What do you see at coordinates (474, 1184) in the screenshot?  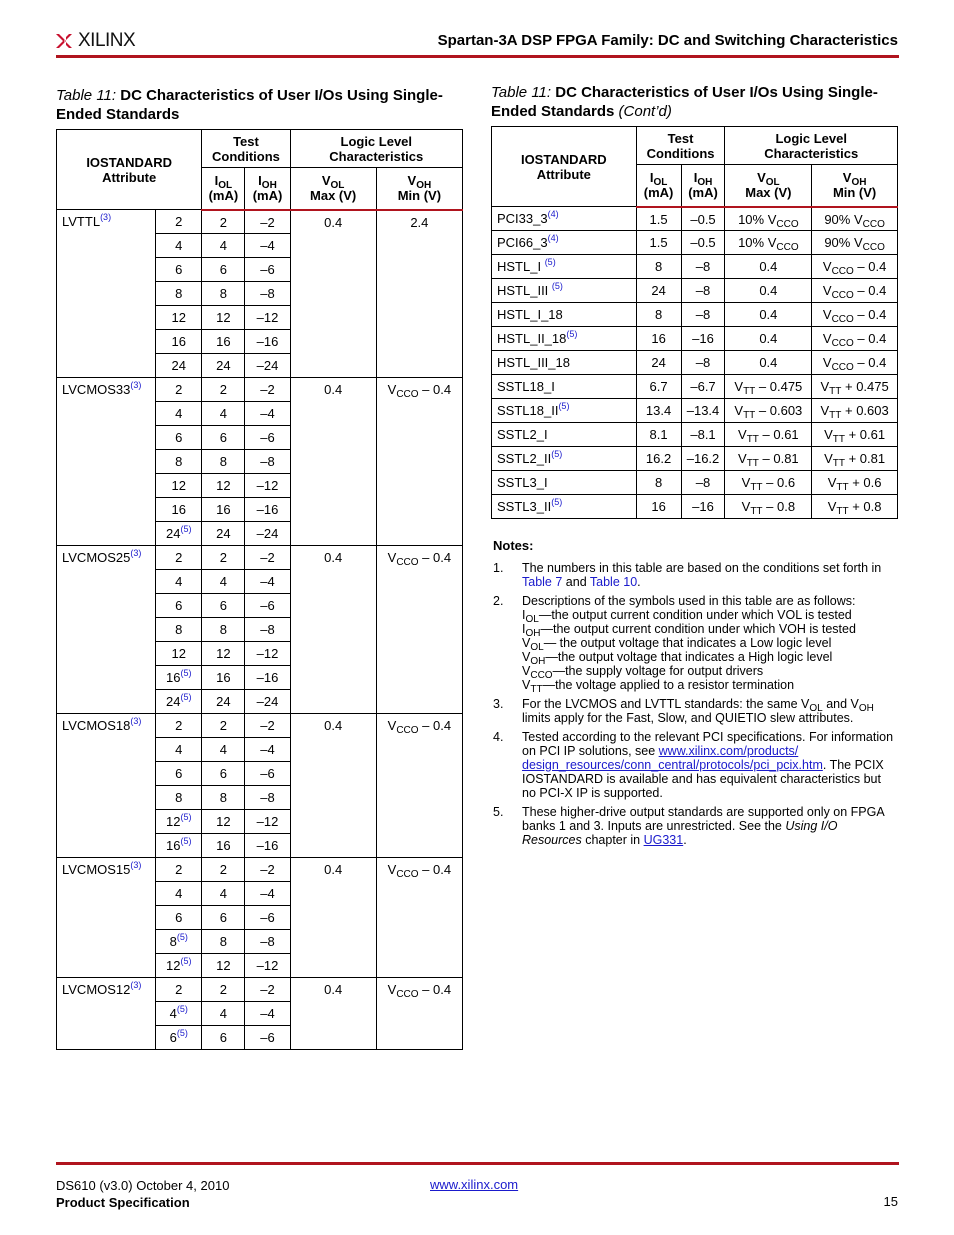 I see `xilinx-website-link: www.xilinx.com` at bounding box center [474, 1184].